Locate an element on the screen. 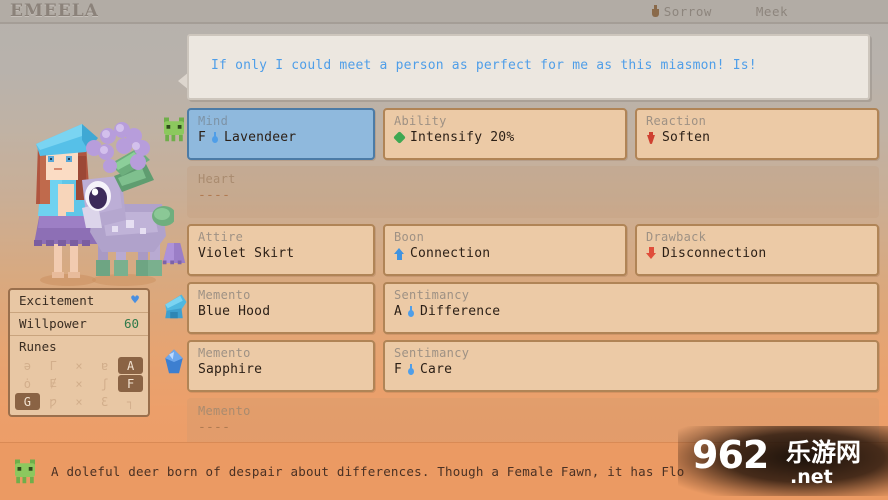  slot-label: Drawback is located at coordinates (676, 237).